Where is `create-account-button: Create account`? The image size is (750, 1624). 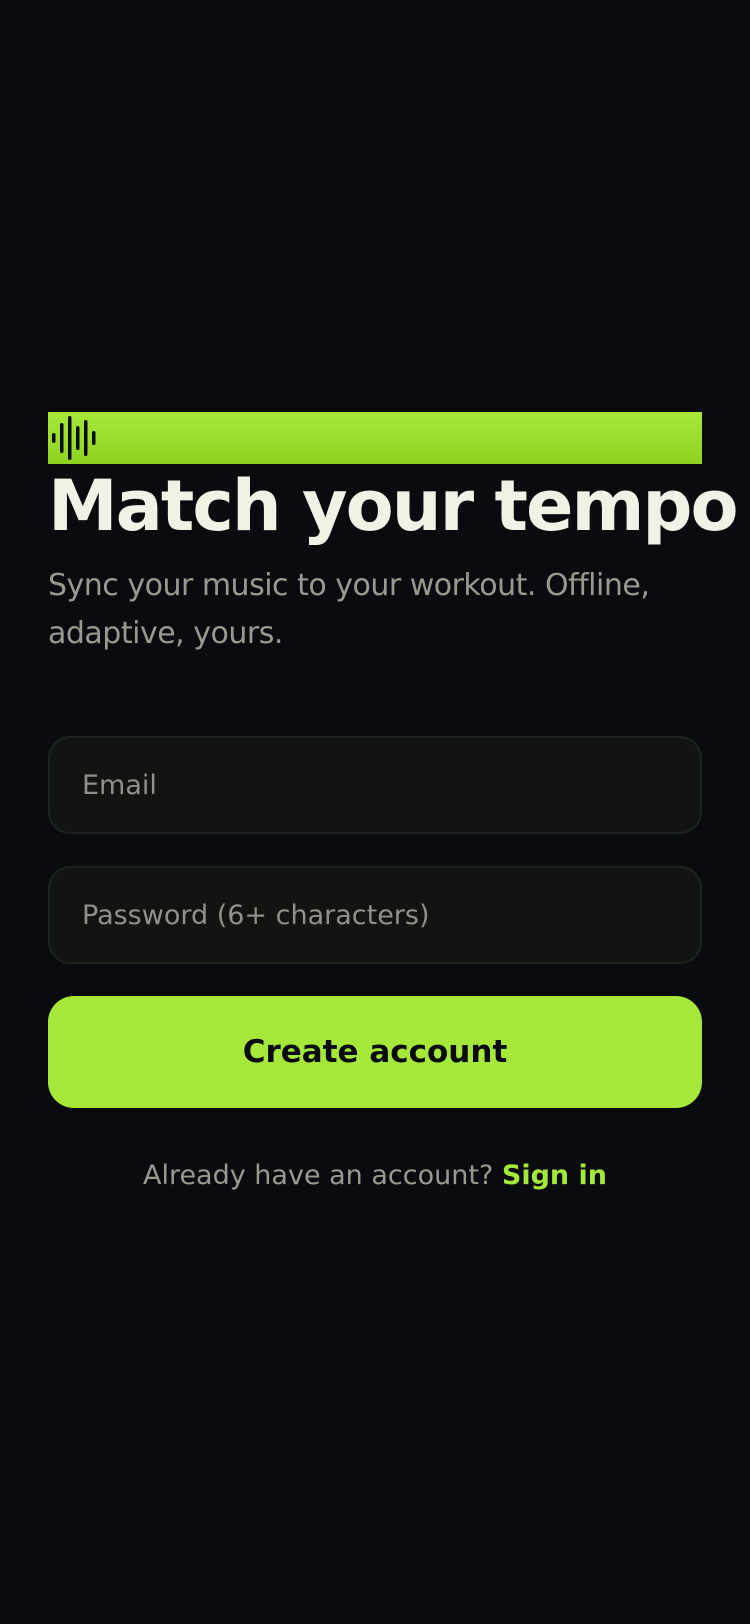
create-account-button: Create account is located at coordinates (375, 1052).